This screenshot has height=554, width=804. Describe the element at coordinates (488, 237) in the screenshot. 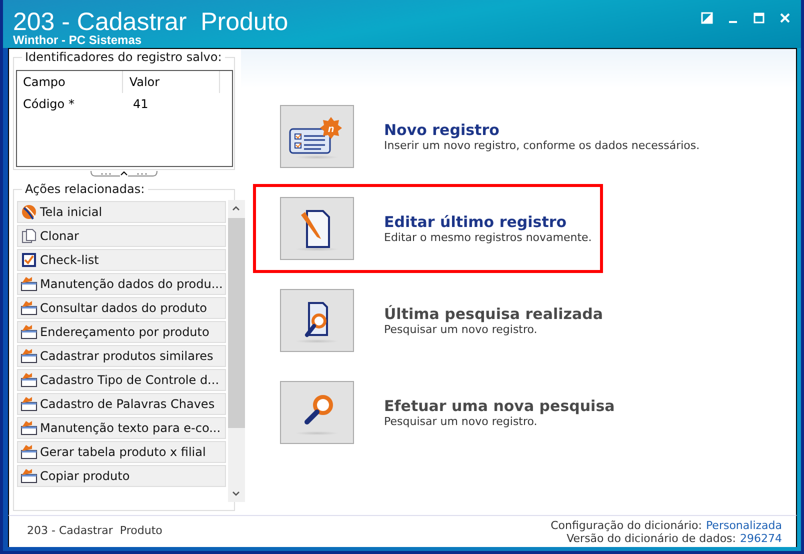

I see `action-description: Editar o mesmo registros novamente.` at that location.